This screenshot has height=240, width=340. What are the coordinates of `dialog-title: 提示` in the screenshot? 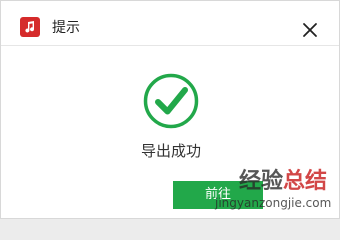 It's located at (66, 28).